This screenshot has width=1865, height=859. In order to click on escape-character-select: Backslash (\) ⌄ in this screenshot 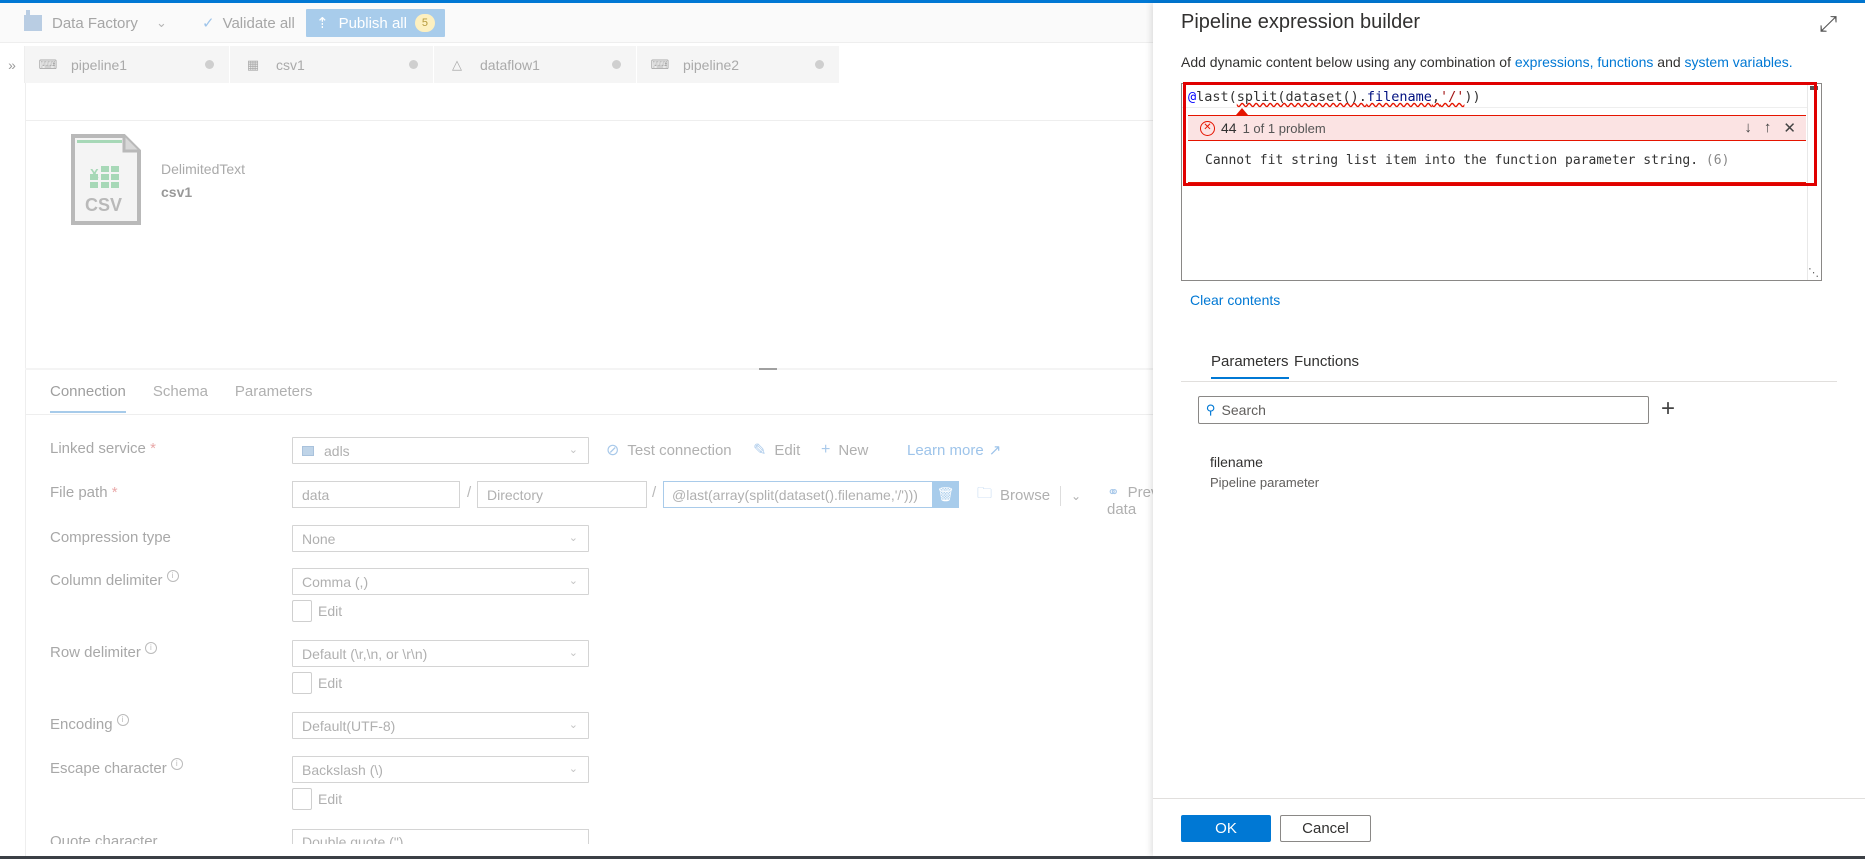, I will do `click(440, 769)`.